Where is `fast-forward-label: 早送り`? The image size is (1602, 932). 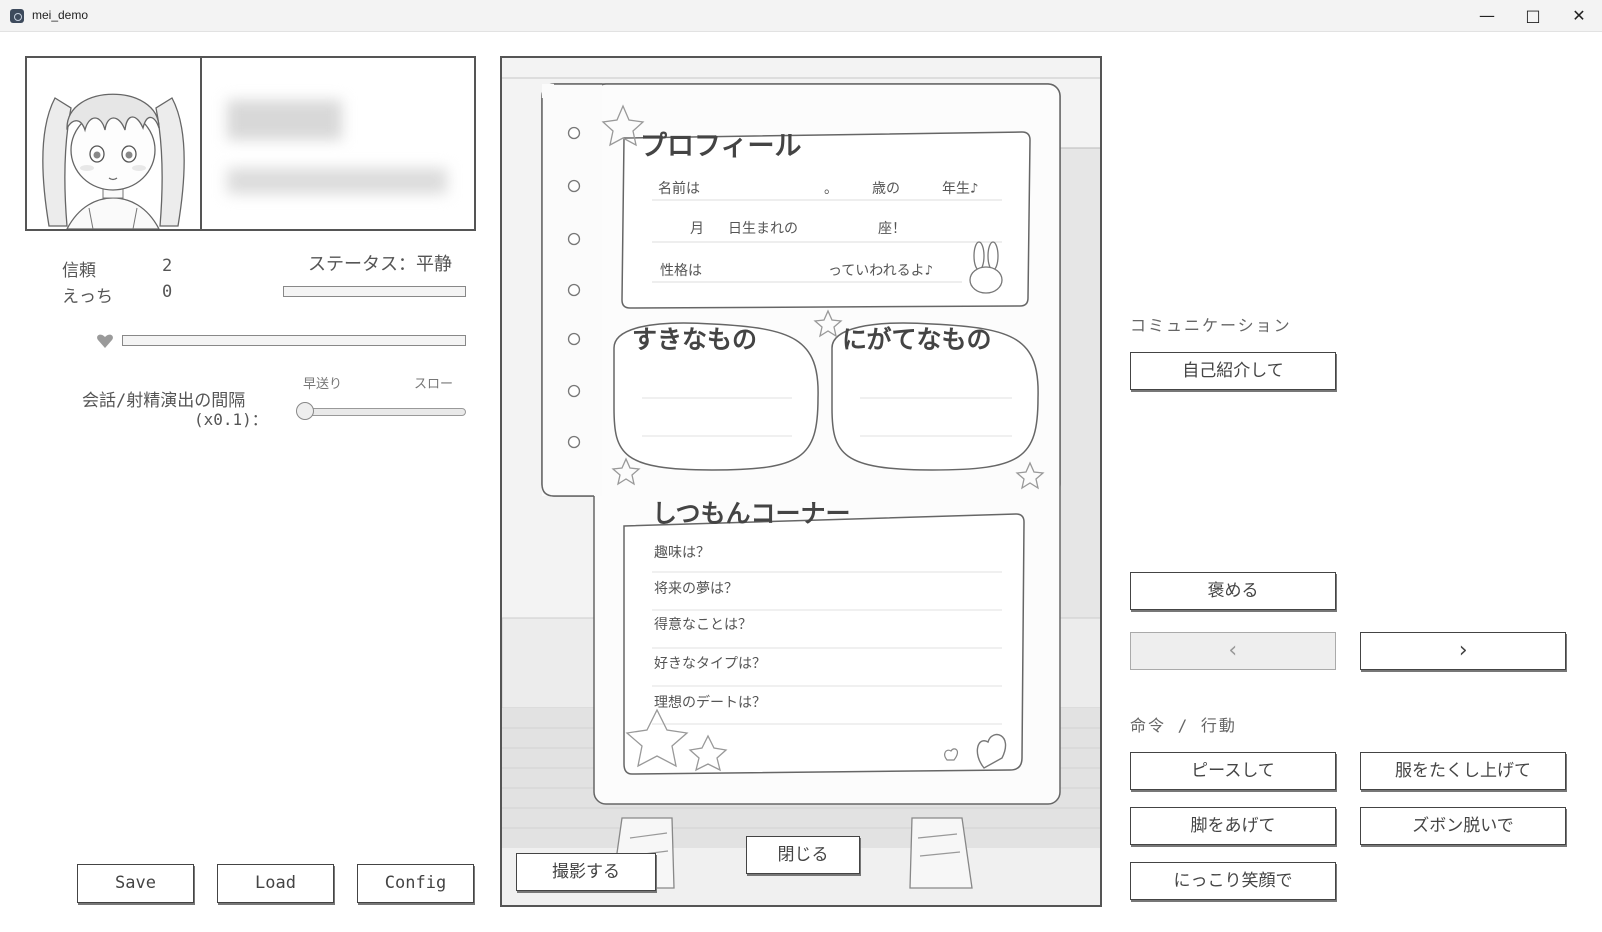
fast-forward-label: 早送り is located at coordinates (323, 384).